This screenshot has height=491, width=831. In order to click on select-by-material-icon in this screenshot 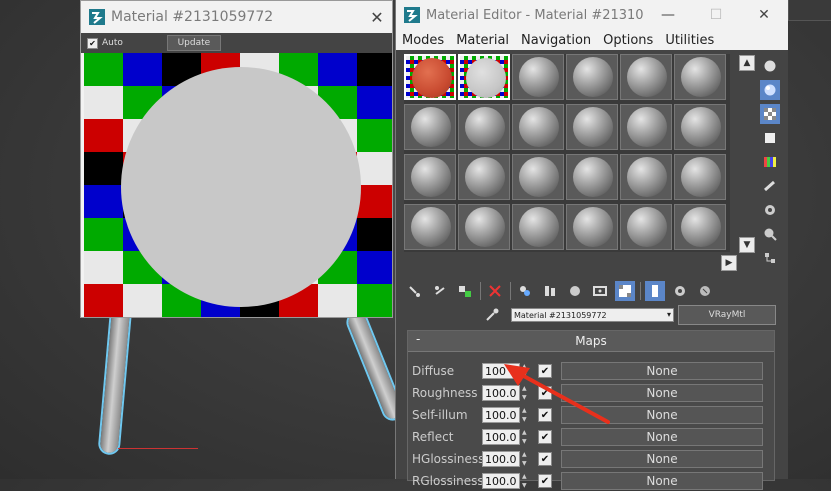, I will do `click(770, 234)`.